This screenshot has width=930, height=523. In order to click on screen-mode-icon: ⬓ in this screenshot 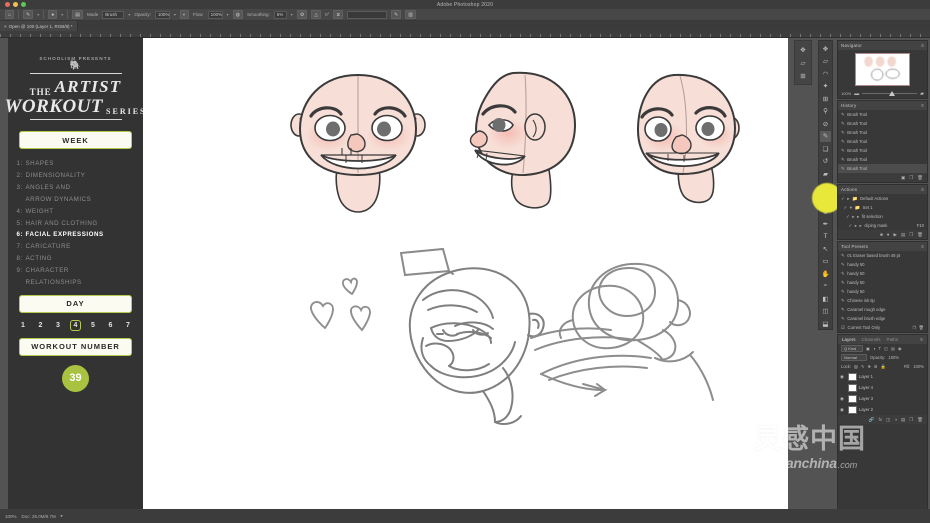, I will do `click(825, 323)`.